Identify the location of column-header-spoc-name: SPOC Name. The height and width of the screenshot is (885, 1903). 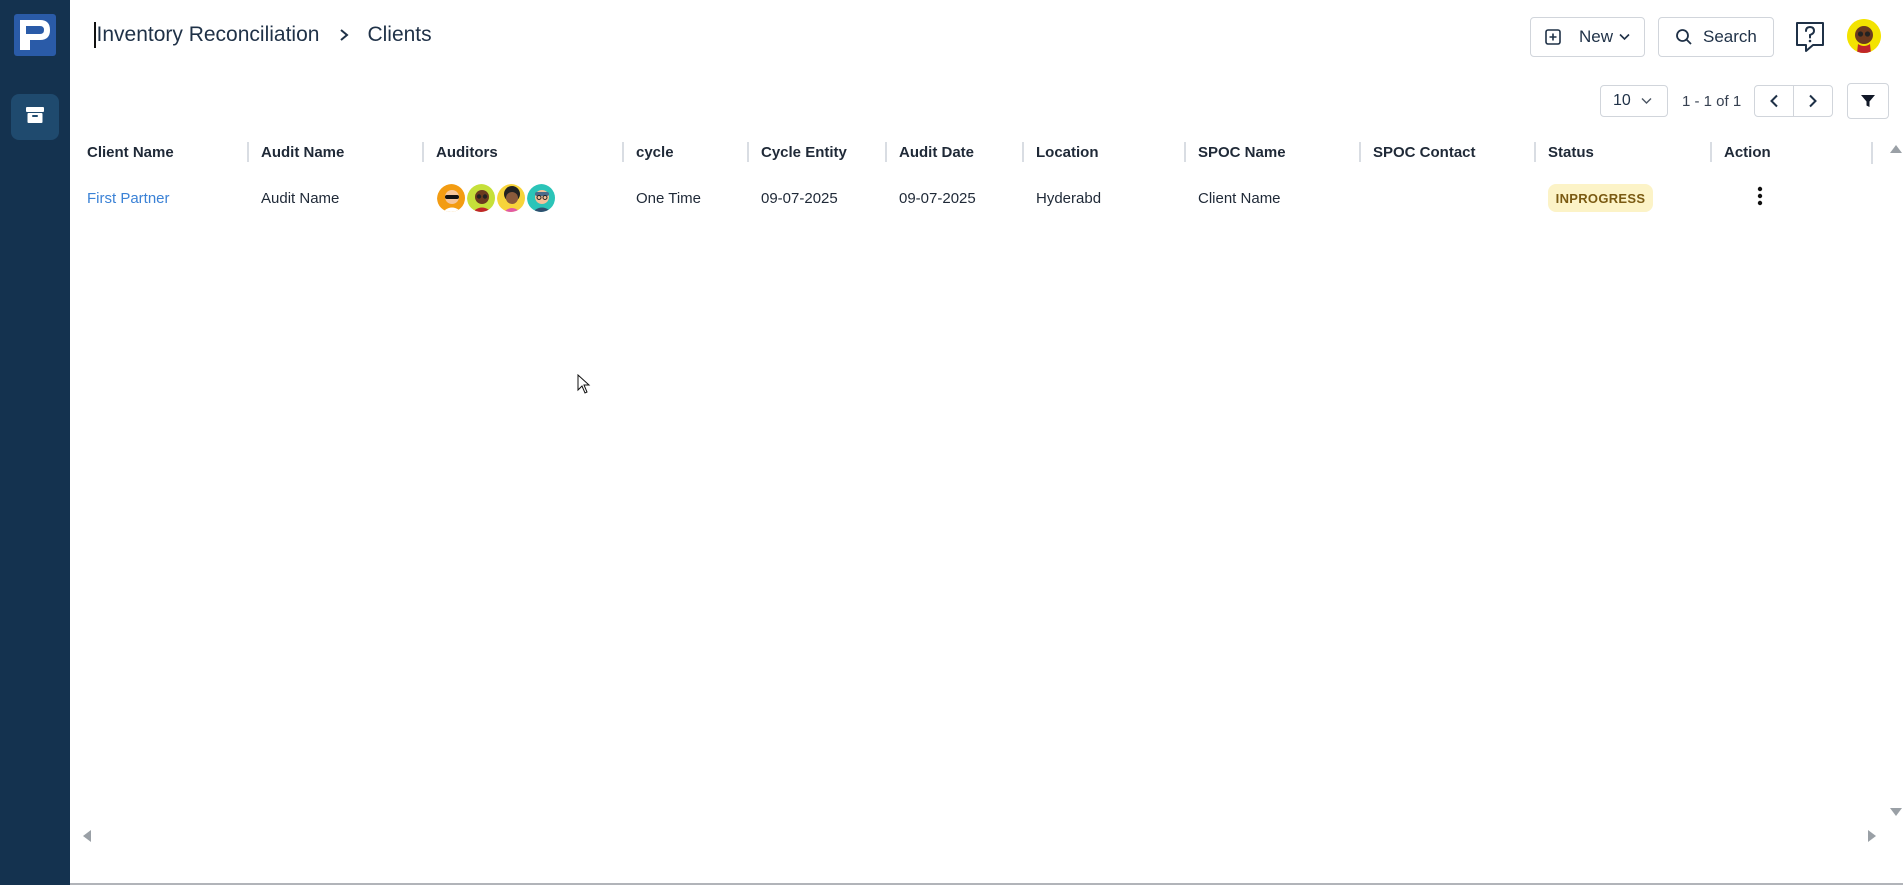
(1242, 152).